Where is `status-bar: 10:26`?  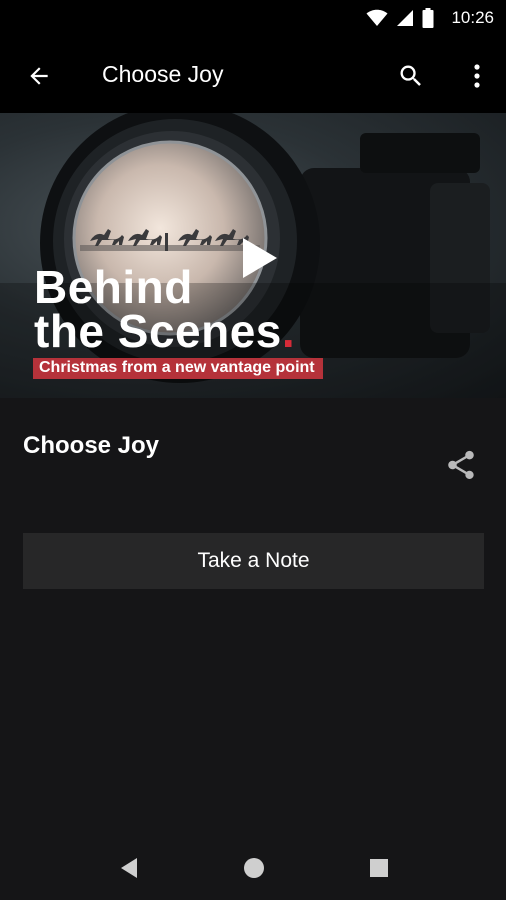
status-bar: 10:26 is located at coordinates (253, 18).